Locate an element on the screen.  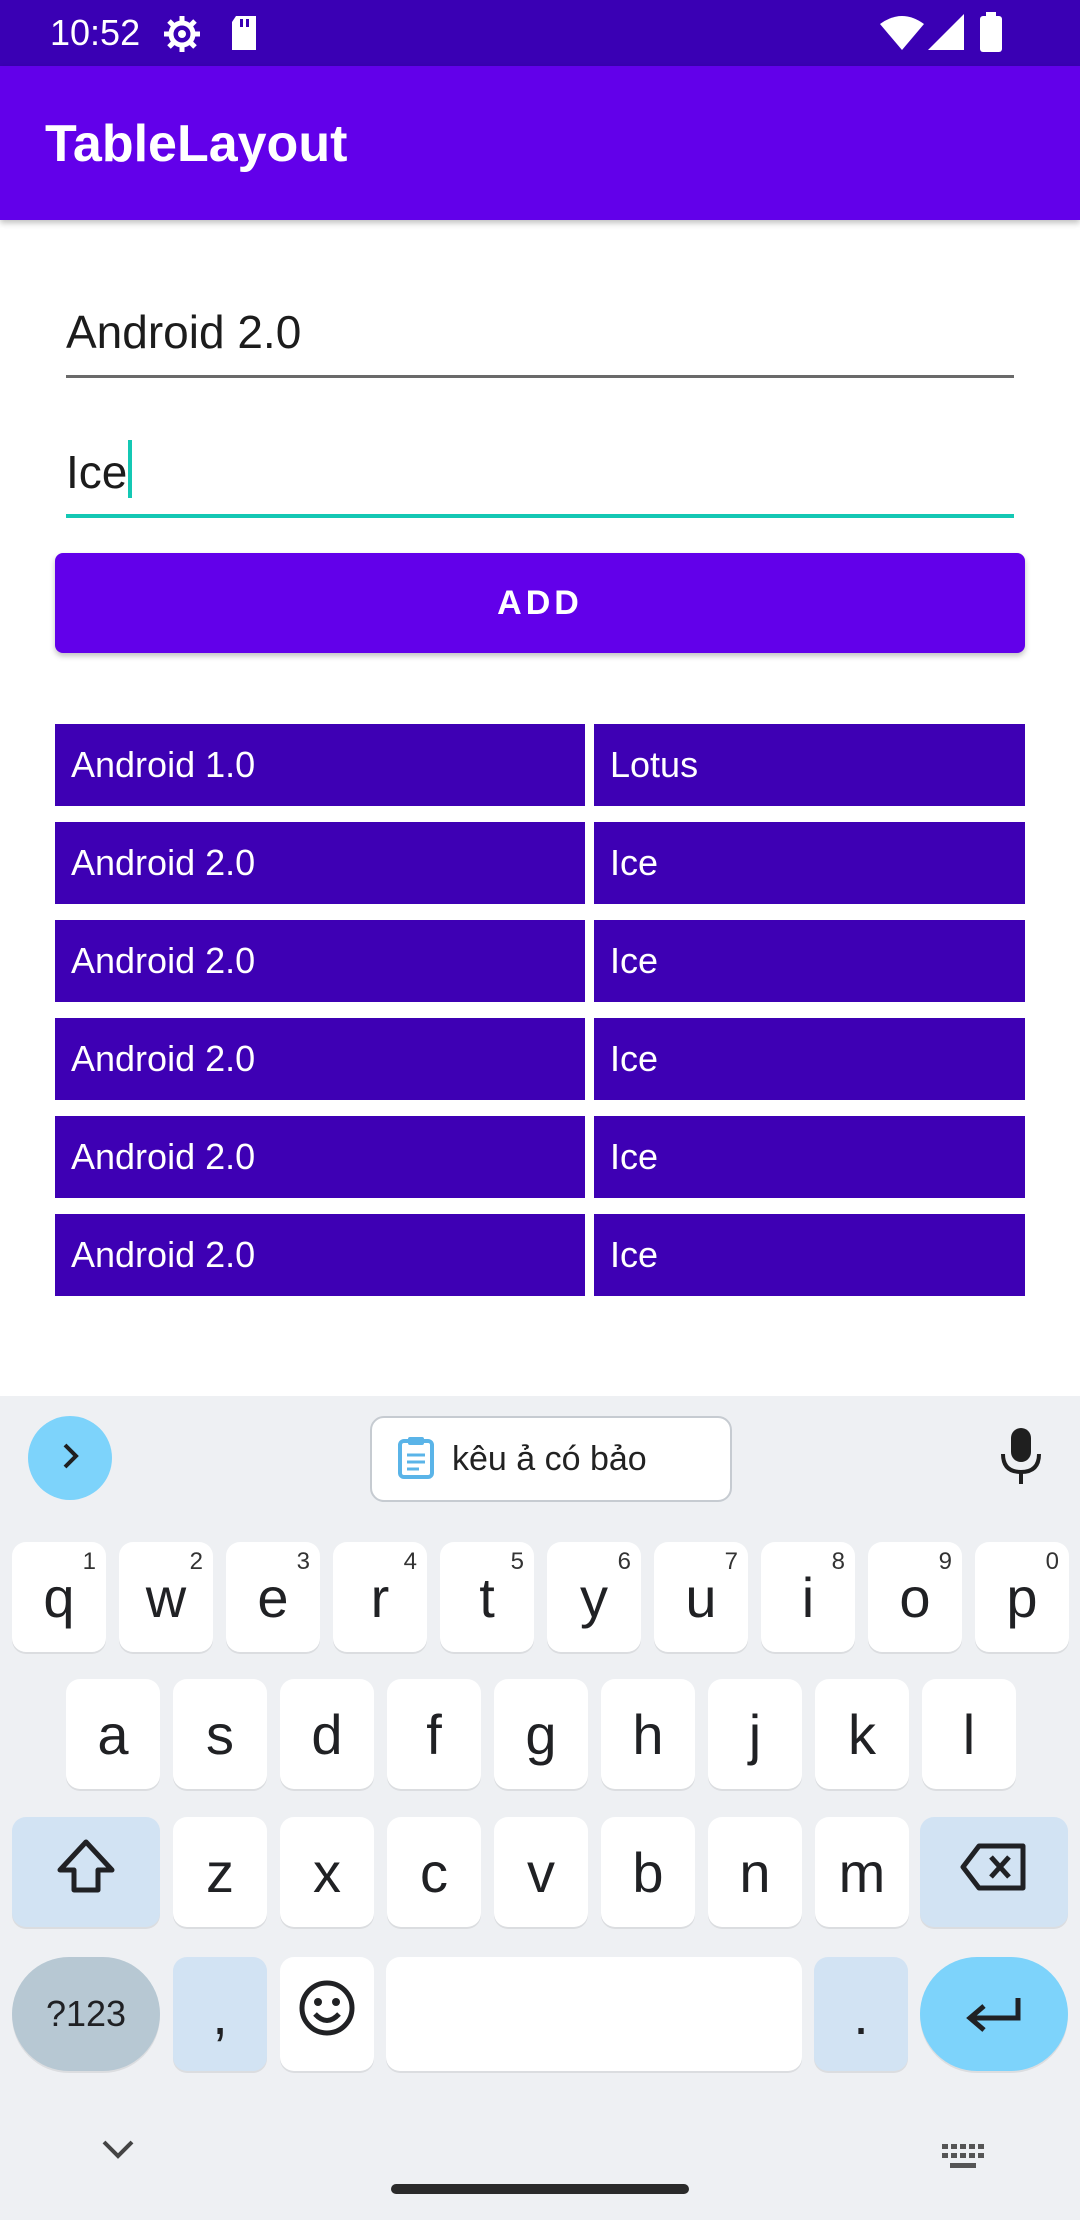
key-u-hint: 7 is located at coordinates (731, 1561).